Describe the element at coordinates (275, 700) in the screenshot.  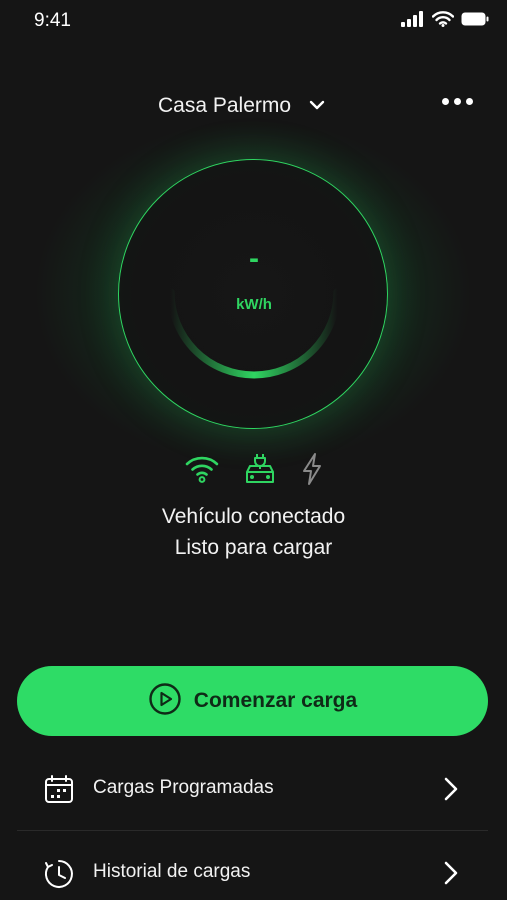
I see `start-charge-label: Comenzar carga` at that location.